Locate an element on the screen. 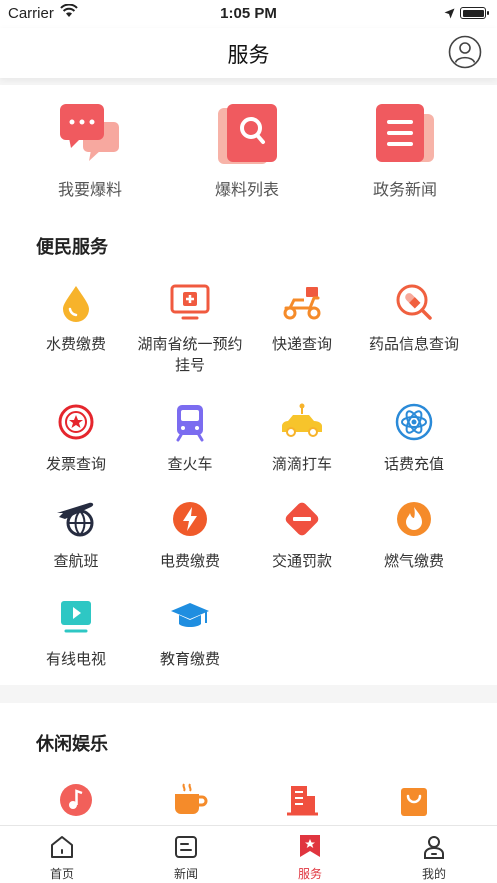 This screenshot has height=883, width=497. clock: 1:05 PM is located at coordinates (248, 13).